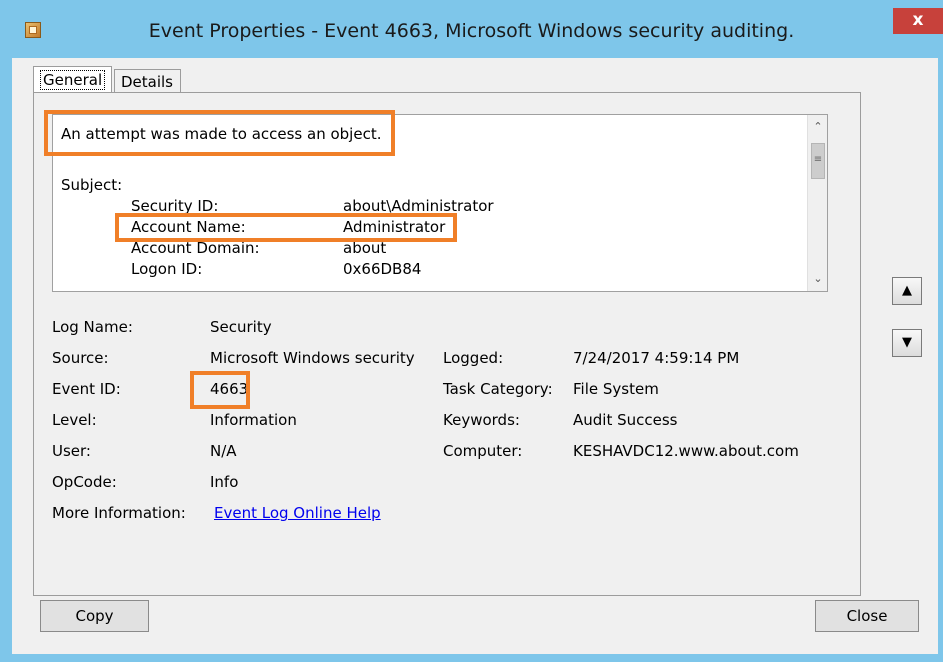 This screenshot has height=662, width=943. I want to click on source-label: Source:, so click(80, 358).